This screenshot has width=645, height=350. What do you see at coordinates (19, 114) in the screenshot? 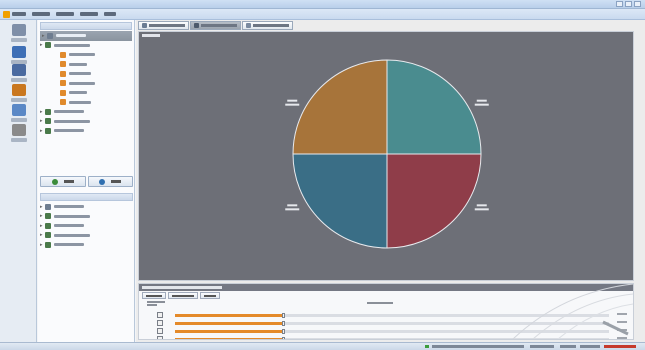
I see `warning-tool-button` at bounding box center [19, 114].